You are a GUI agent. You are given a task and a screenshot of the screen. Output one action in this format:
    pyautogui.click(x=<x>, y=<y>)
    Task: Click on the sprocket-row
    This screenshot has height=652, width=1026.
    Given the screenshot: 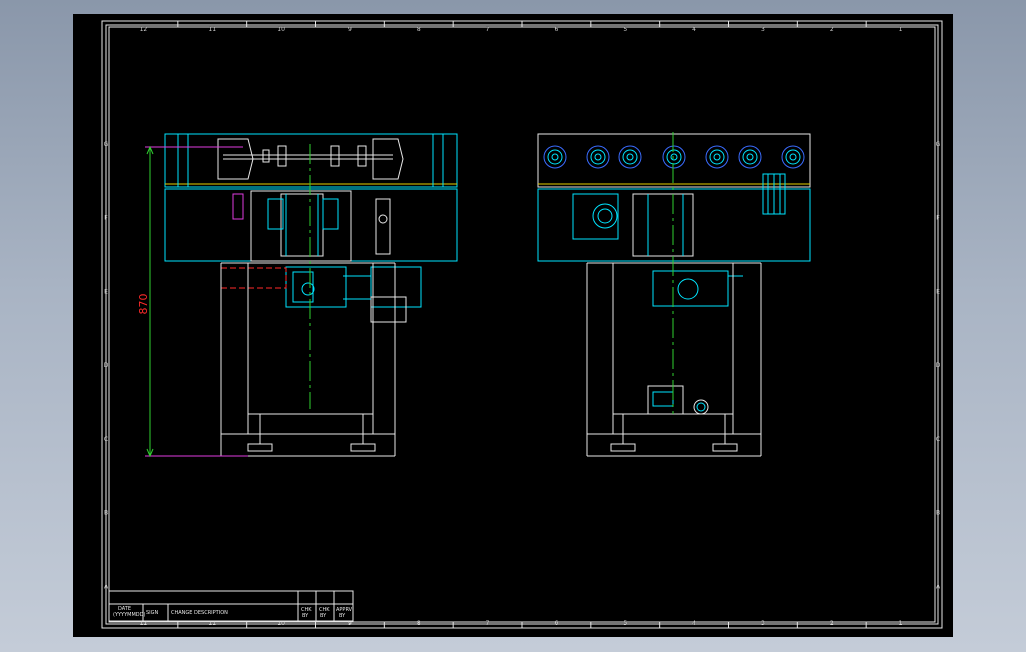 What is the action you would take?
    pyautogui.click(x=674, y=157)
    